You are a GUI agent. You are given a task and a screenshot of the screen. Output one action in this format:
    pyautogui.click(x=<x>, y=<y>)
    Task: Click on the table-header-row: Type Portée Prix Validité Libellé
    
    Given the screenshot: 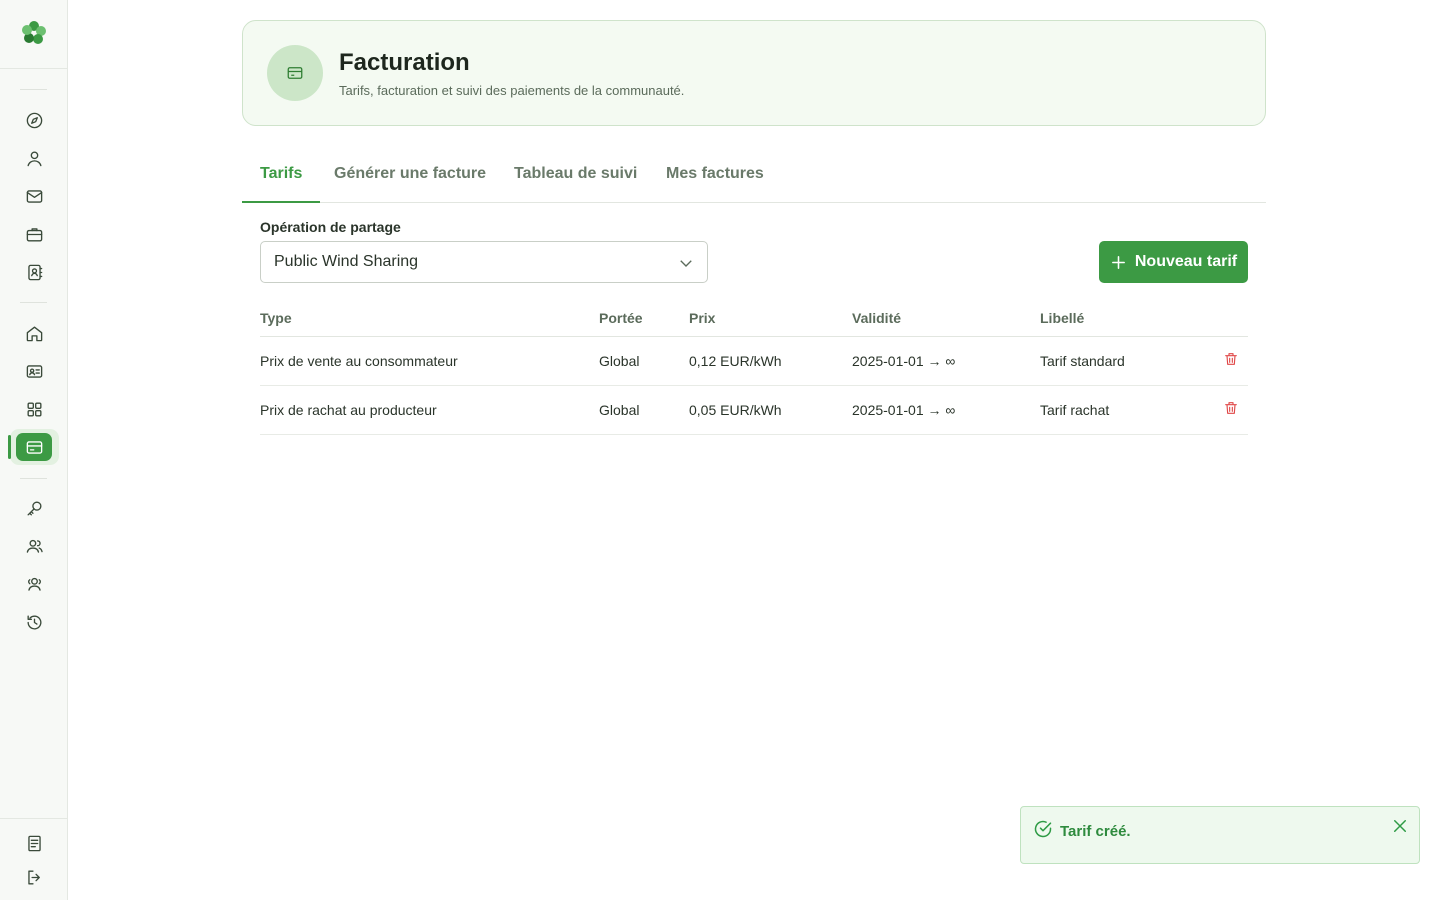 What is the action you would take?
    pyautogui.click(x=754, y=318)
    